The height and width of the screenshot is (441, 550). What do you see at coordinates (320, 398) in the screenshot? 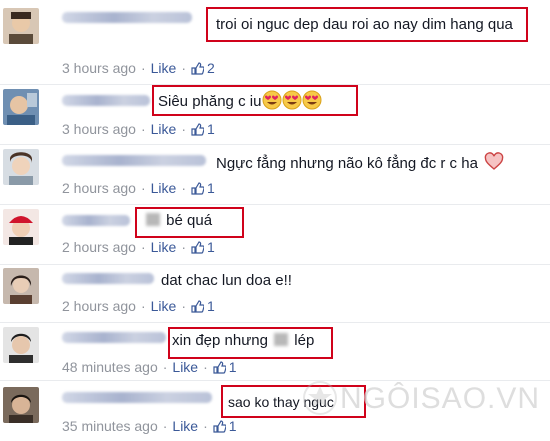
I see `watermark-logo-icon` at bounding box center [320, 398].